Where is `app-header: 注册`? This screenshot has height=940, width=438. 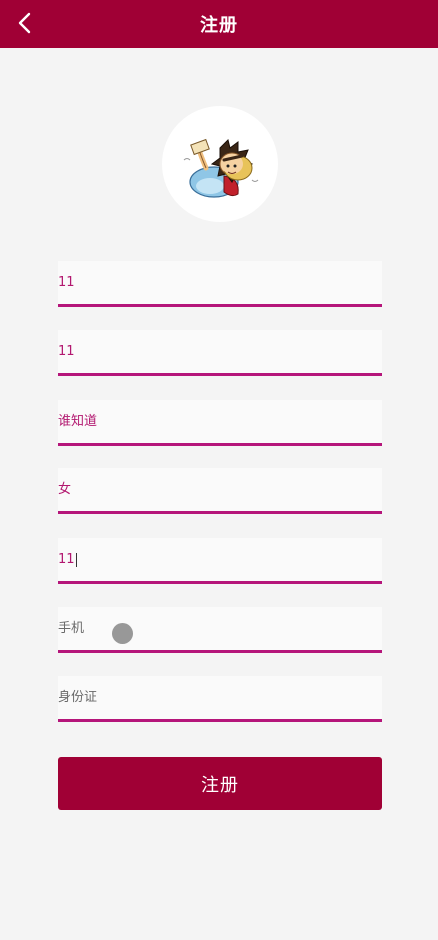 app-header: 注册 is located at coordinates (219, 24).